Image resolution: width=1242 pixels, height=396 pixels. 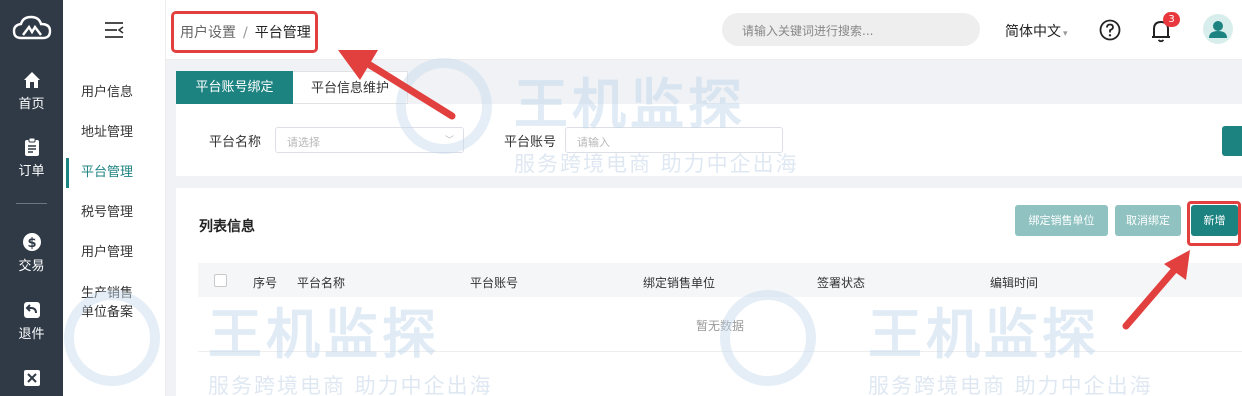 What do you see at coordinates (31, 253) in the screenshot?
I see `rail-item-trade: $ 交易` at bounding box center [31, 253].